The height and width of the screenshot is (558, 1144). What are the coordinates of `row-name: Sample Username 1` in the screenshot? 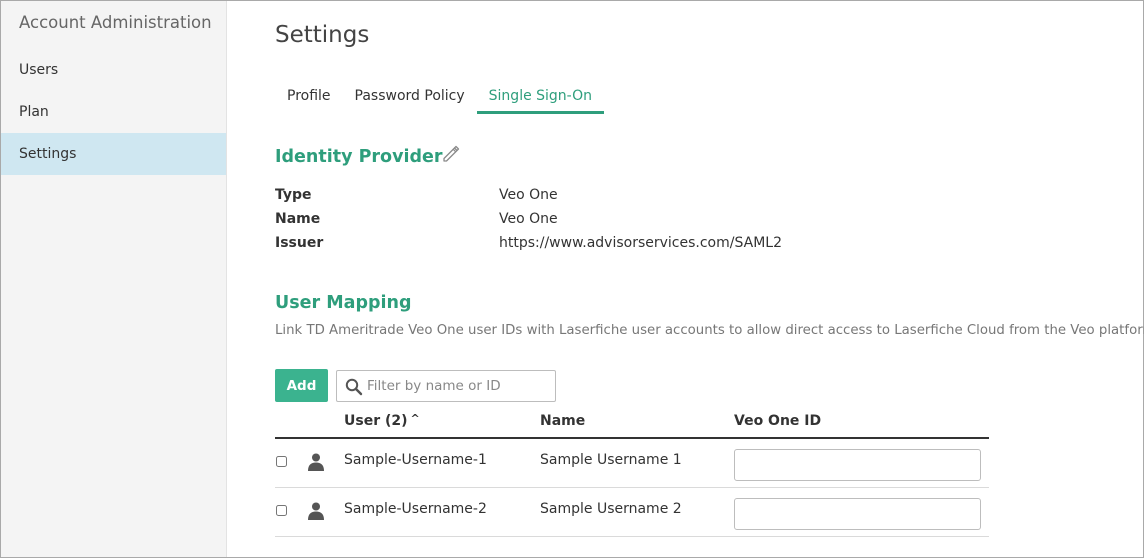 It's located at (611, 460).